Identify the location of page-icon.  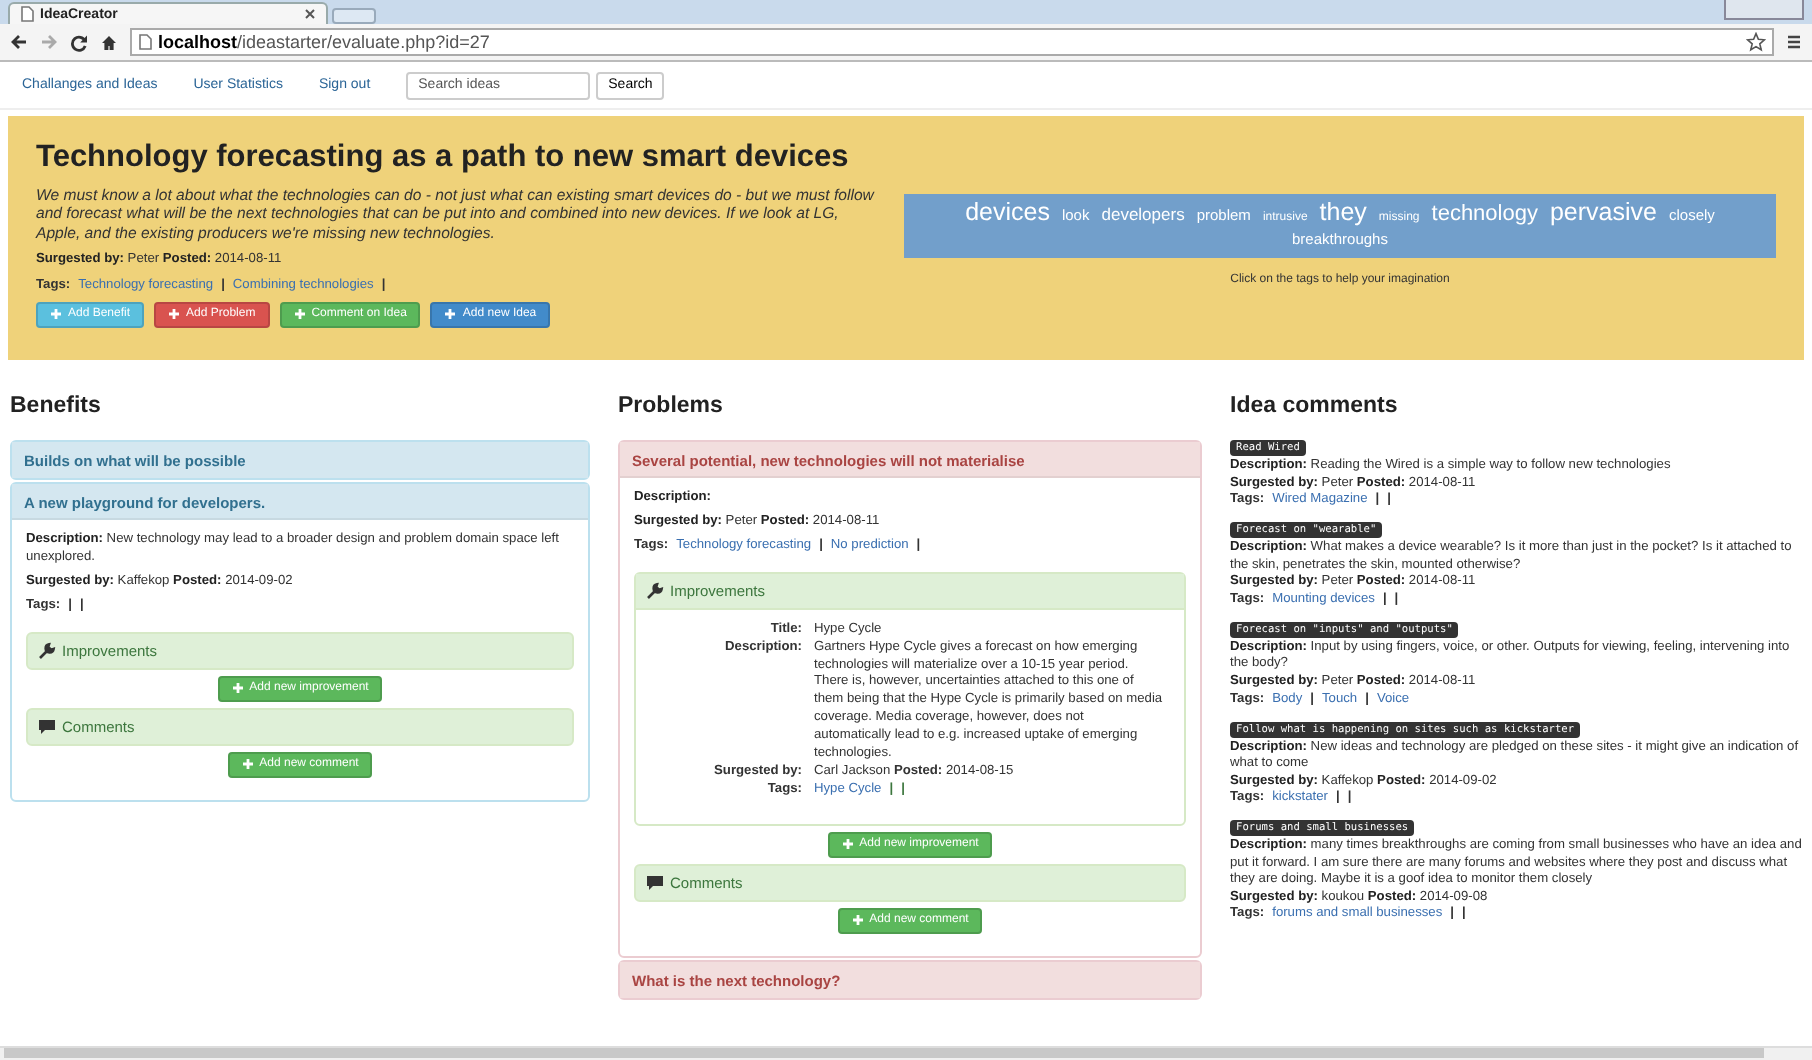
(145, 42).